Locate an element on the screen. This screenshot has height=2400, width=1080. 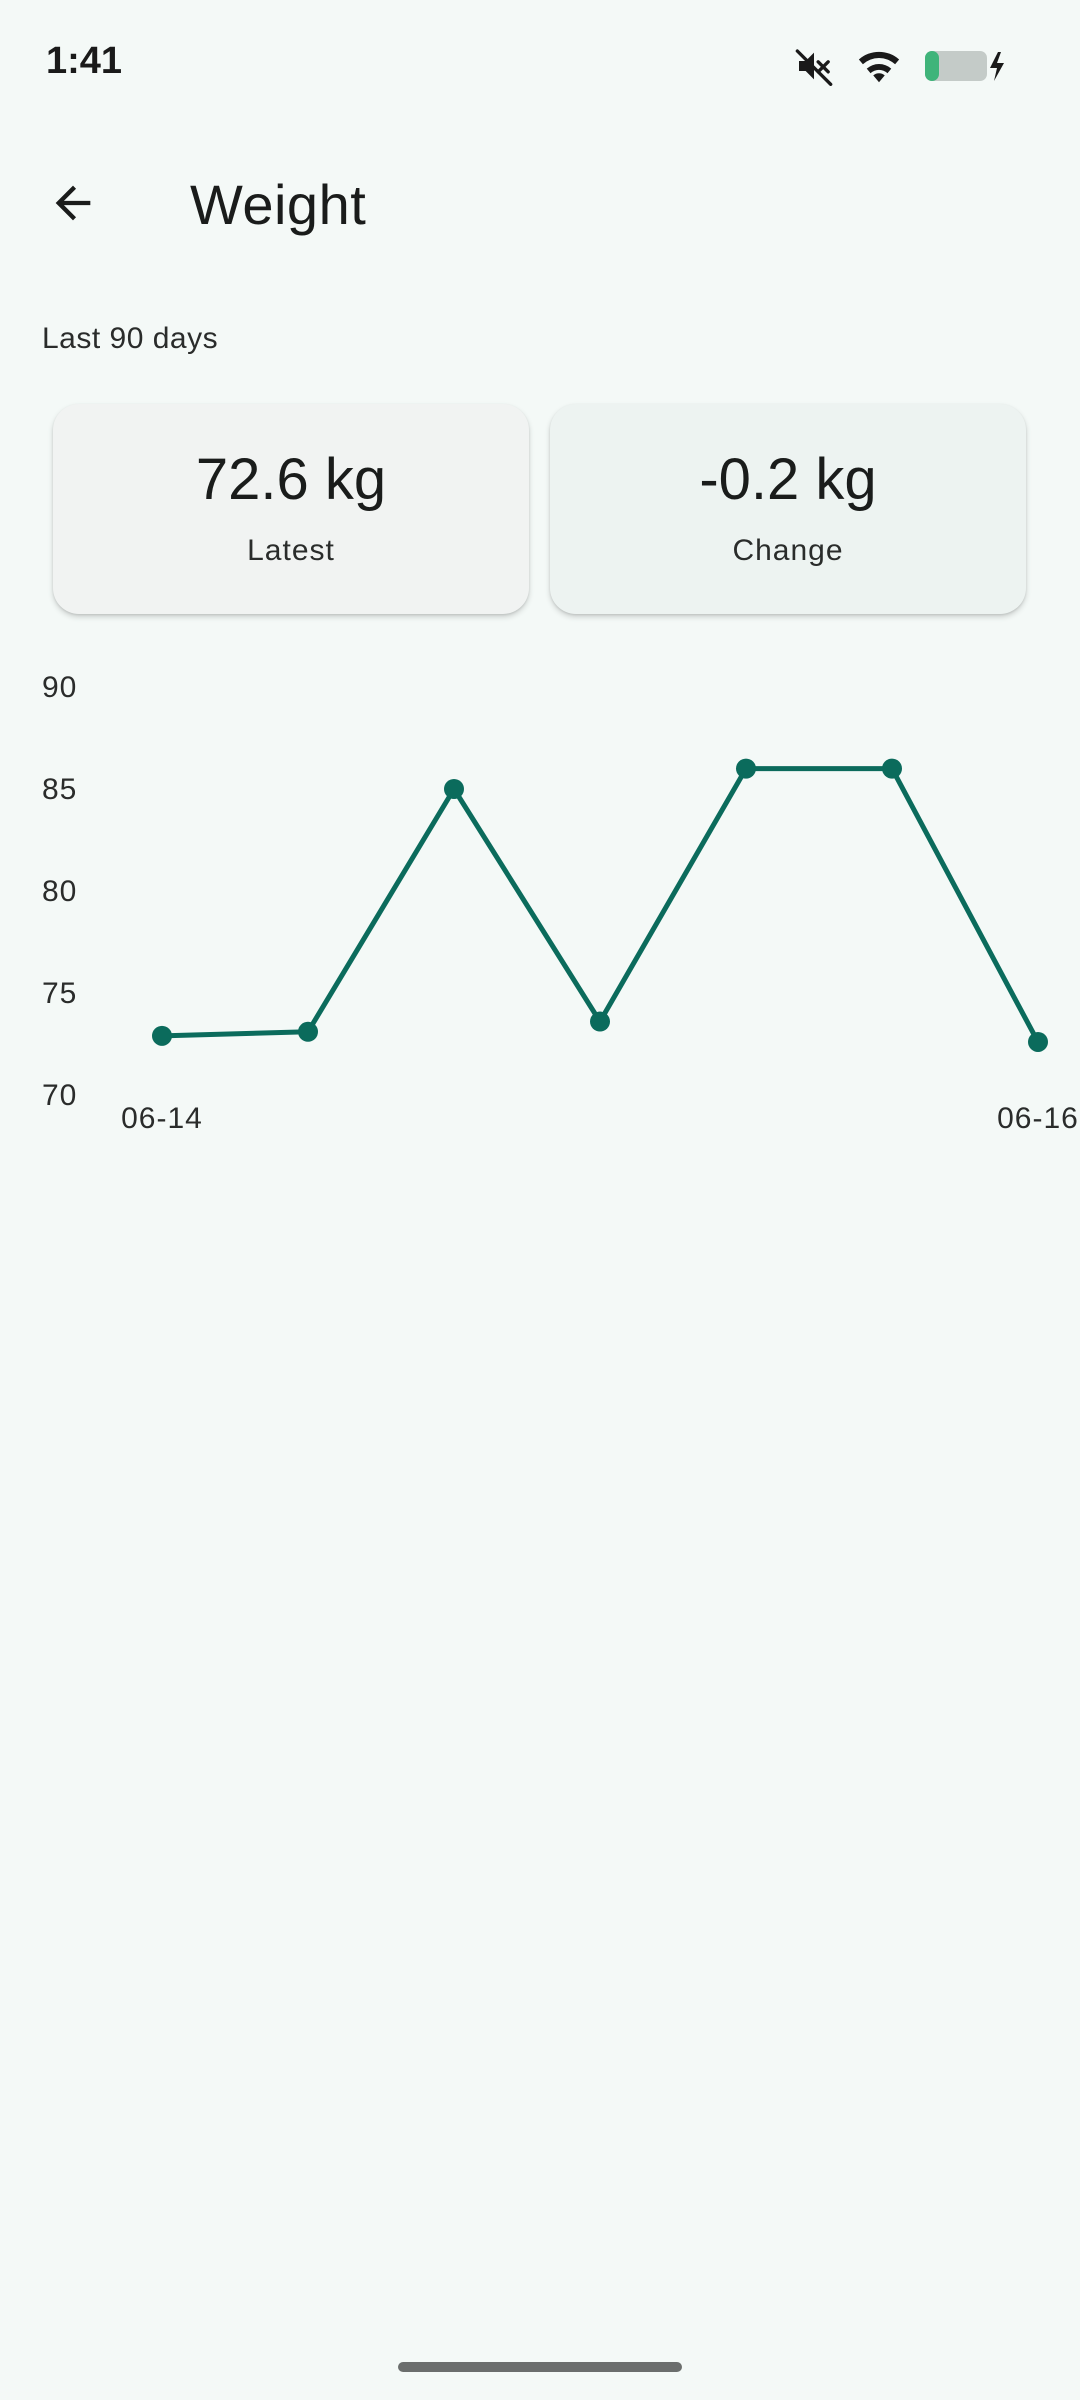
y-tick-label: 70 is located at coordinates (59, 1095).